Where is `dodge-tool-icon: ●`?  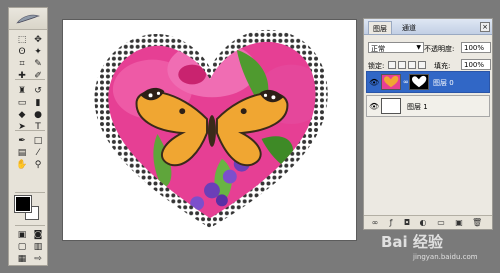 dodge-tool-icon: ● is located at coordinates (38, 115).